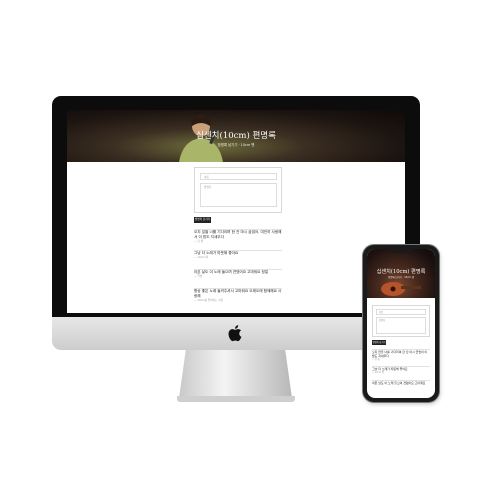 This screenshot has width=500, height=500. I want to click on guestbook-entry: 아픈 날도 이 노래 들으며 견뎠어요 고마워요 정말 — 익명, so click(238, 274).